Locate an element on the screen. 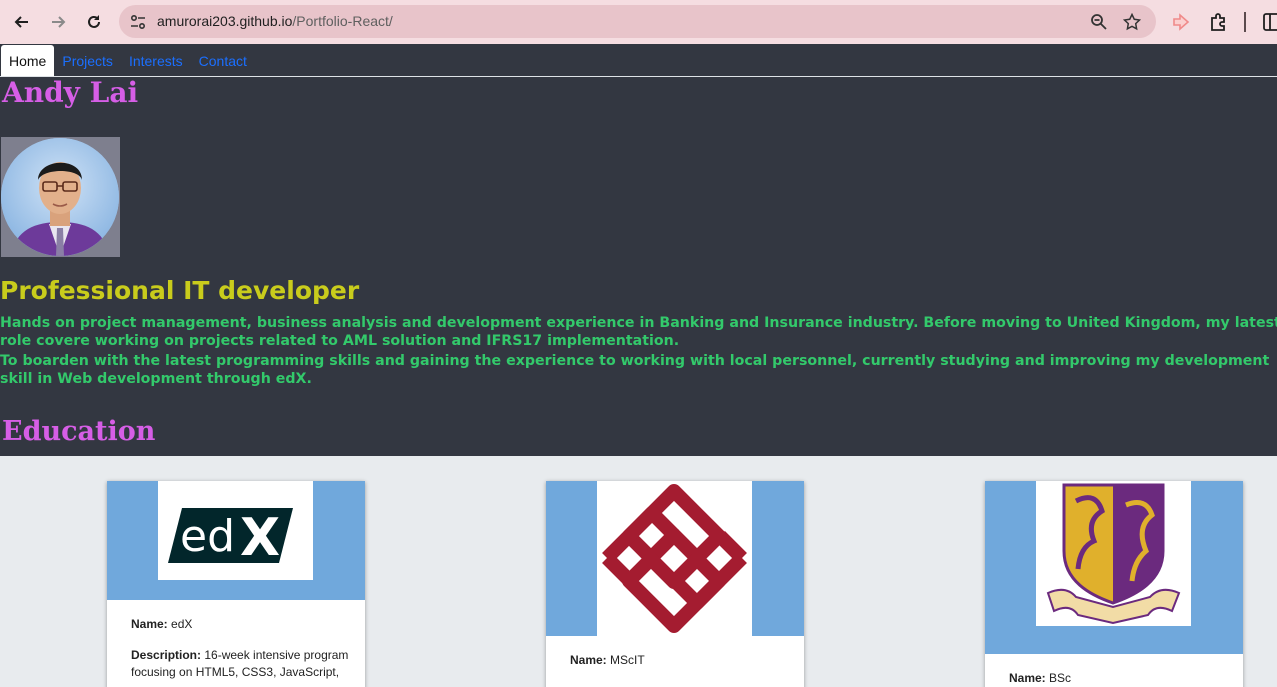  card-name: MScIT is located at coordinates (627, 660).